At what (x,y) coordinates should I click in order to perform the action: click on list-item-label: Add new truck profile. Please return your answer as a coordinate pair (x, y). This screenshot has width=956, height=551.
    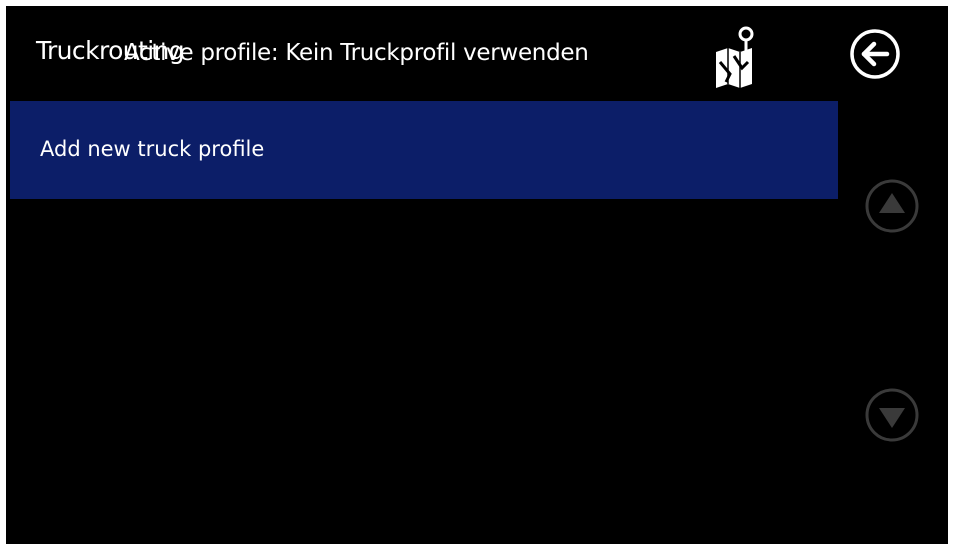
    Looking at the image, I should click on (152, 149).